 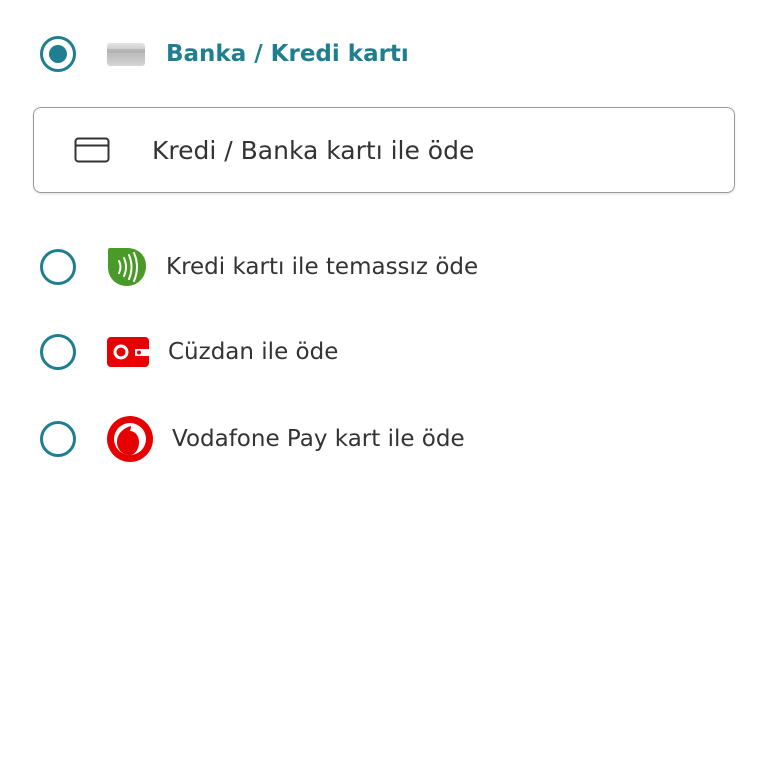 What do you see at coordinates (287, 54) in the screenshot?
I see `card-option-label: Banka / Kredi kartı` at bounding box center [287, 54].